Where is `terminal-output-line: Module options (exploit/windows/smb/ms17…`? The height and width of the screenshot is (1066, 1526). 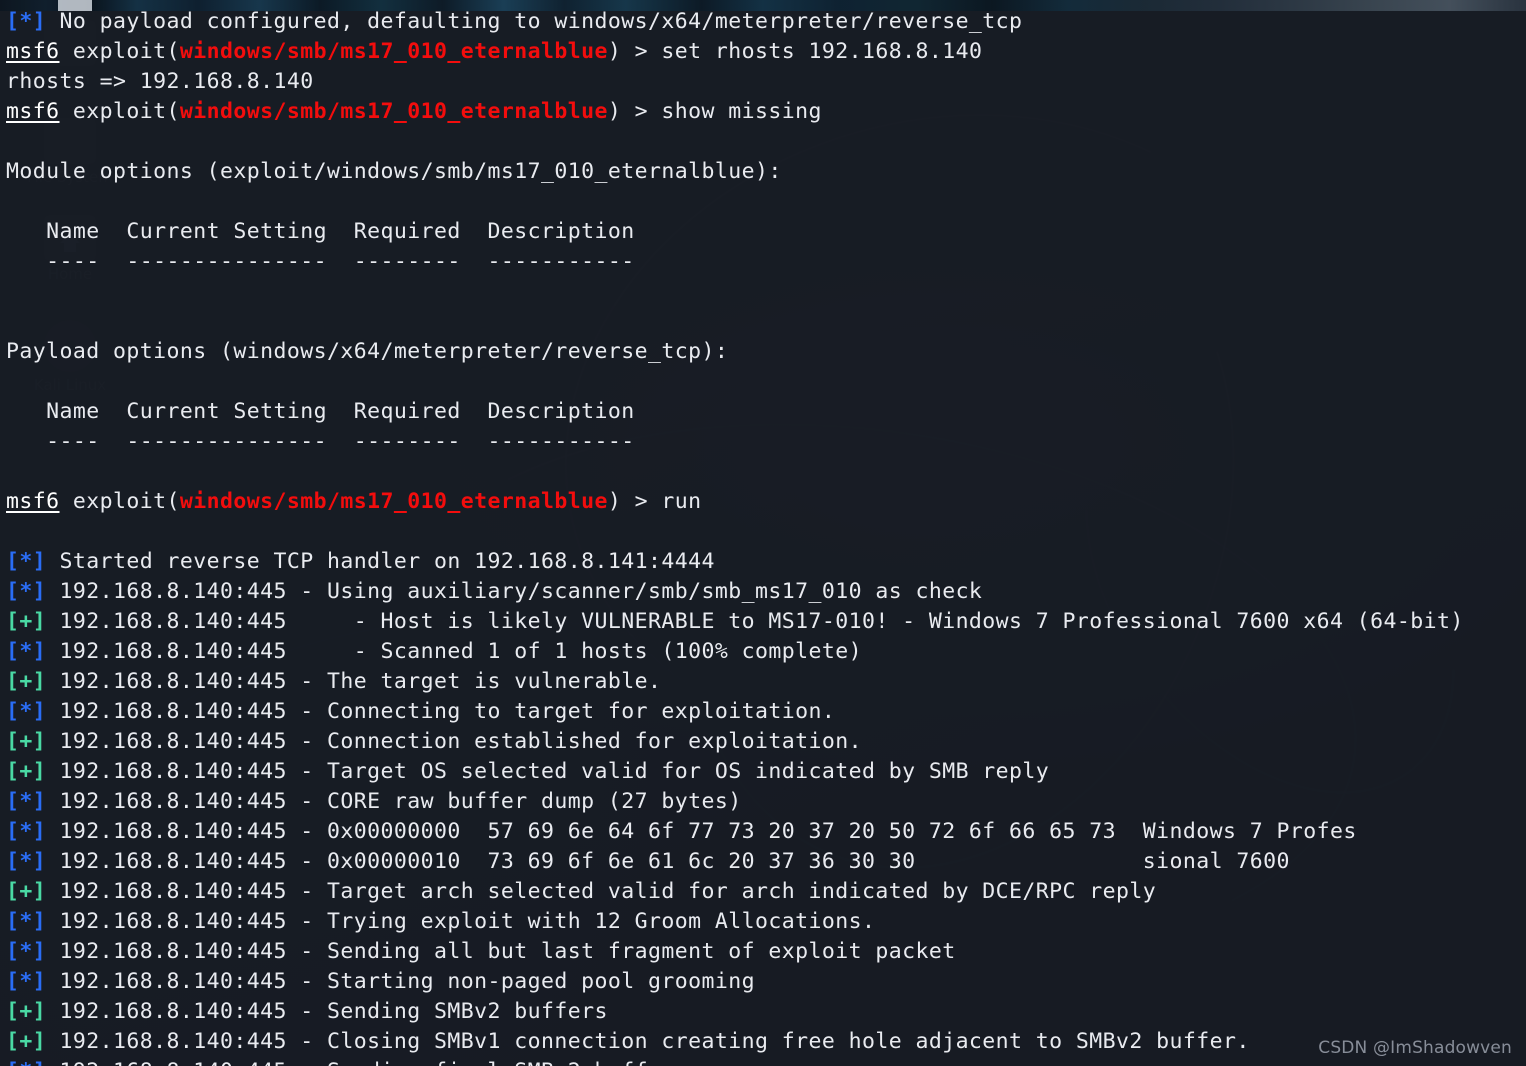 terminal-output-line: Module options (exploit/windows/smb/ms17… is located at coordinates (766, 172).